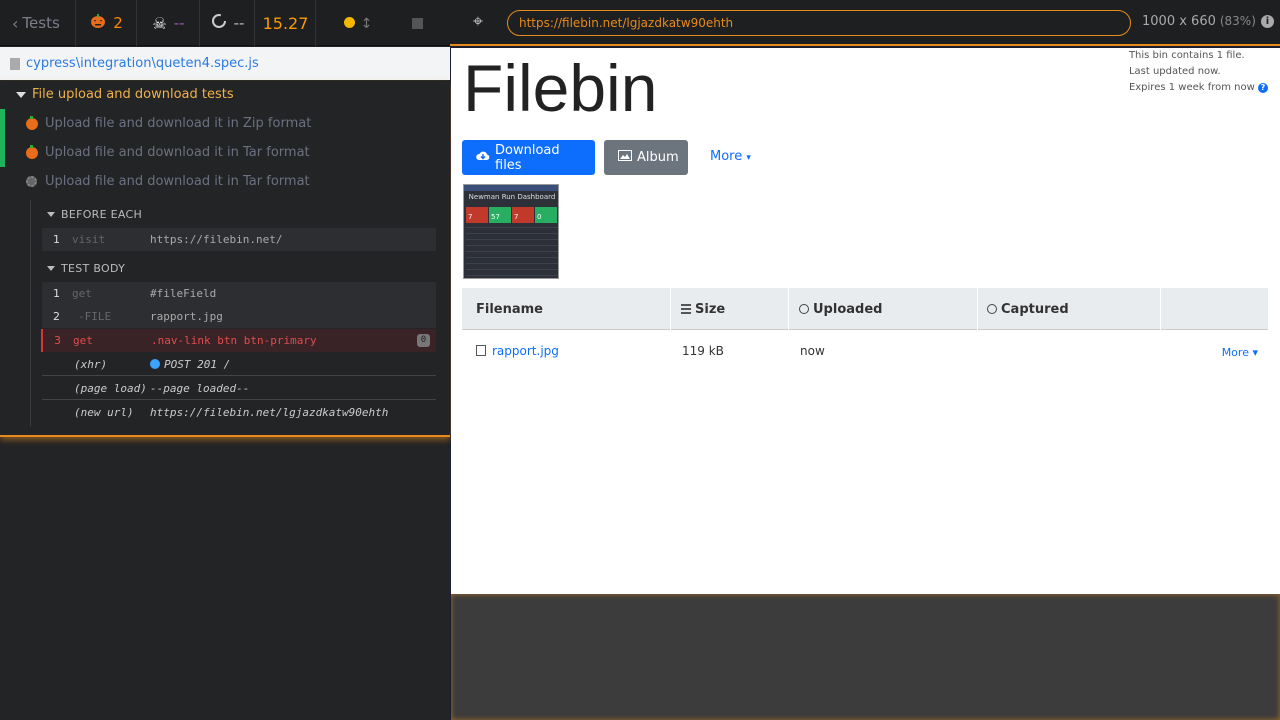  What do you see at coordinates (234, 340) in the screenshot?
I see `command-message: .nav-link btn btn-primary` at bounding box center [234, 340].